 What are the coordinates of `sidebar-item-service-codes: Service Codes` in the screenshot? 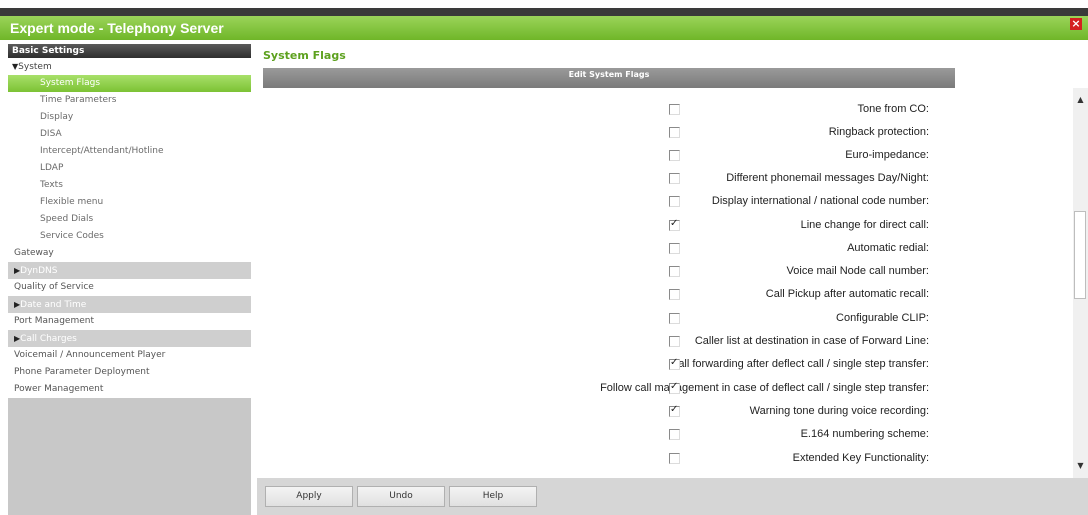 It's located at (129, 236).